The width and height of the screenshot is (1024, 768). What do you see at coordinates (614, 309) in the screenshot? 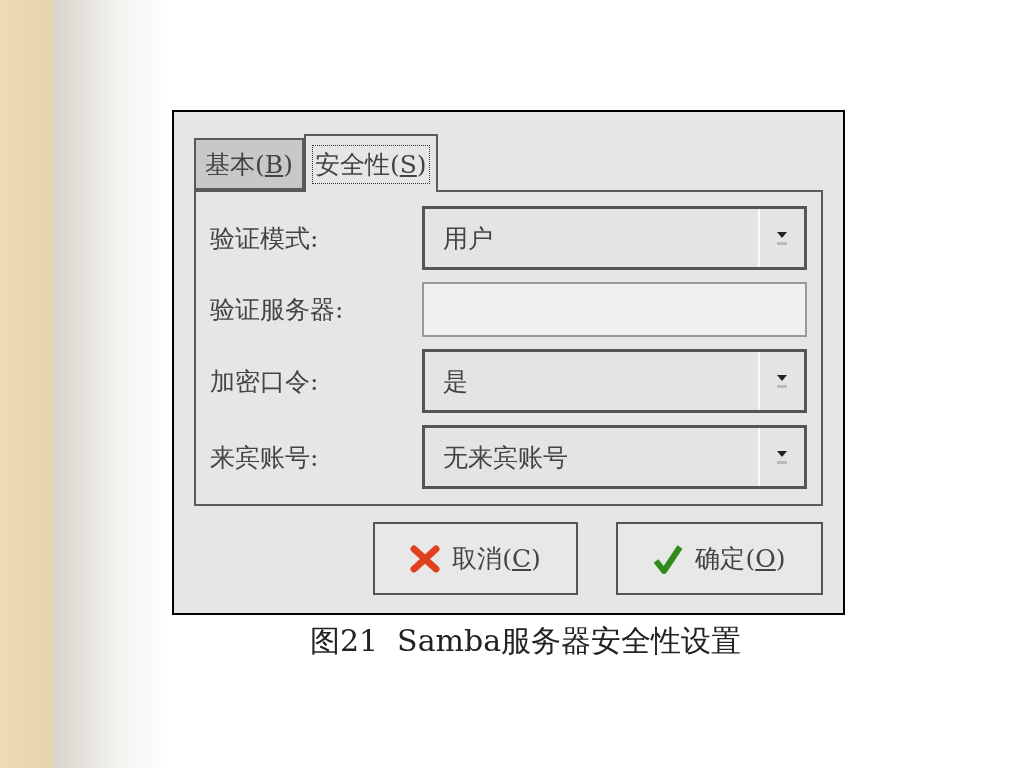
I see `input-field` at bounding box center [614, 309].